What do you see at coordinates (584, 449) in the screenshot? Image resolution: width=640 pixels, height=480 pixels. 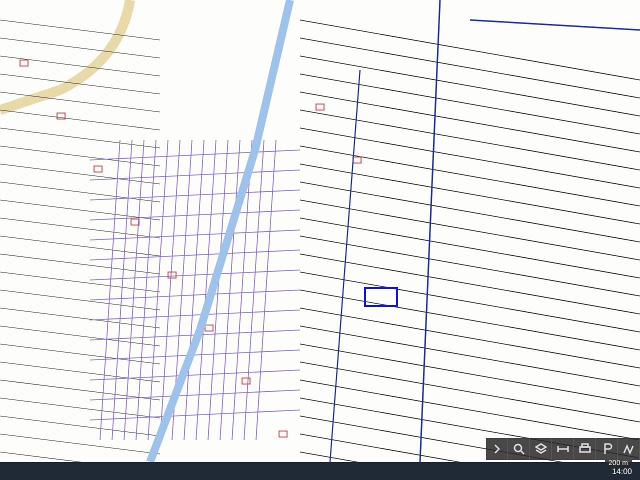 I see `print-icon` at bounding box center [584, 449].